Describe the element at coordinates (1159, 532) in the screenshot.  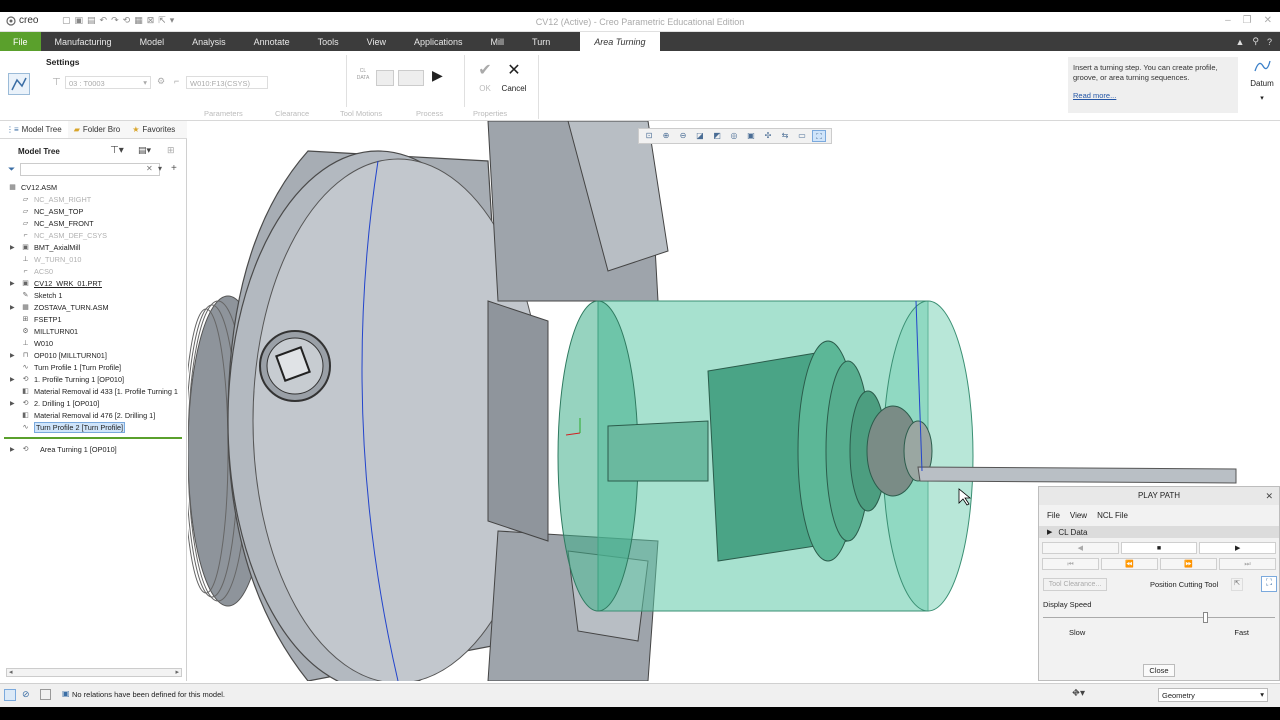
I see `cl-data-section: ▶ CL Data` at that location.